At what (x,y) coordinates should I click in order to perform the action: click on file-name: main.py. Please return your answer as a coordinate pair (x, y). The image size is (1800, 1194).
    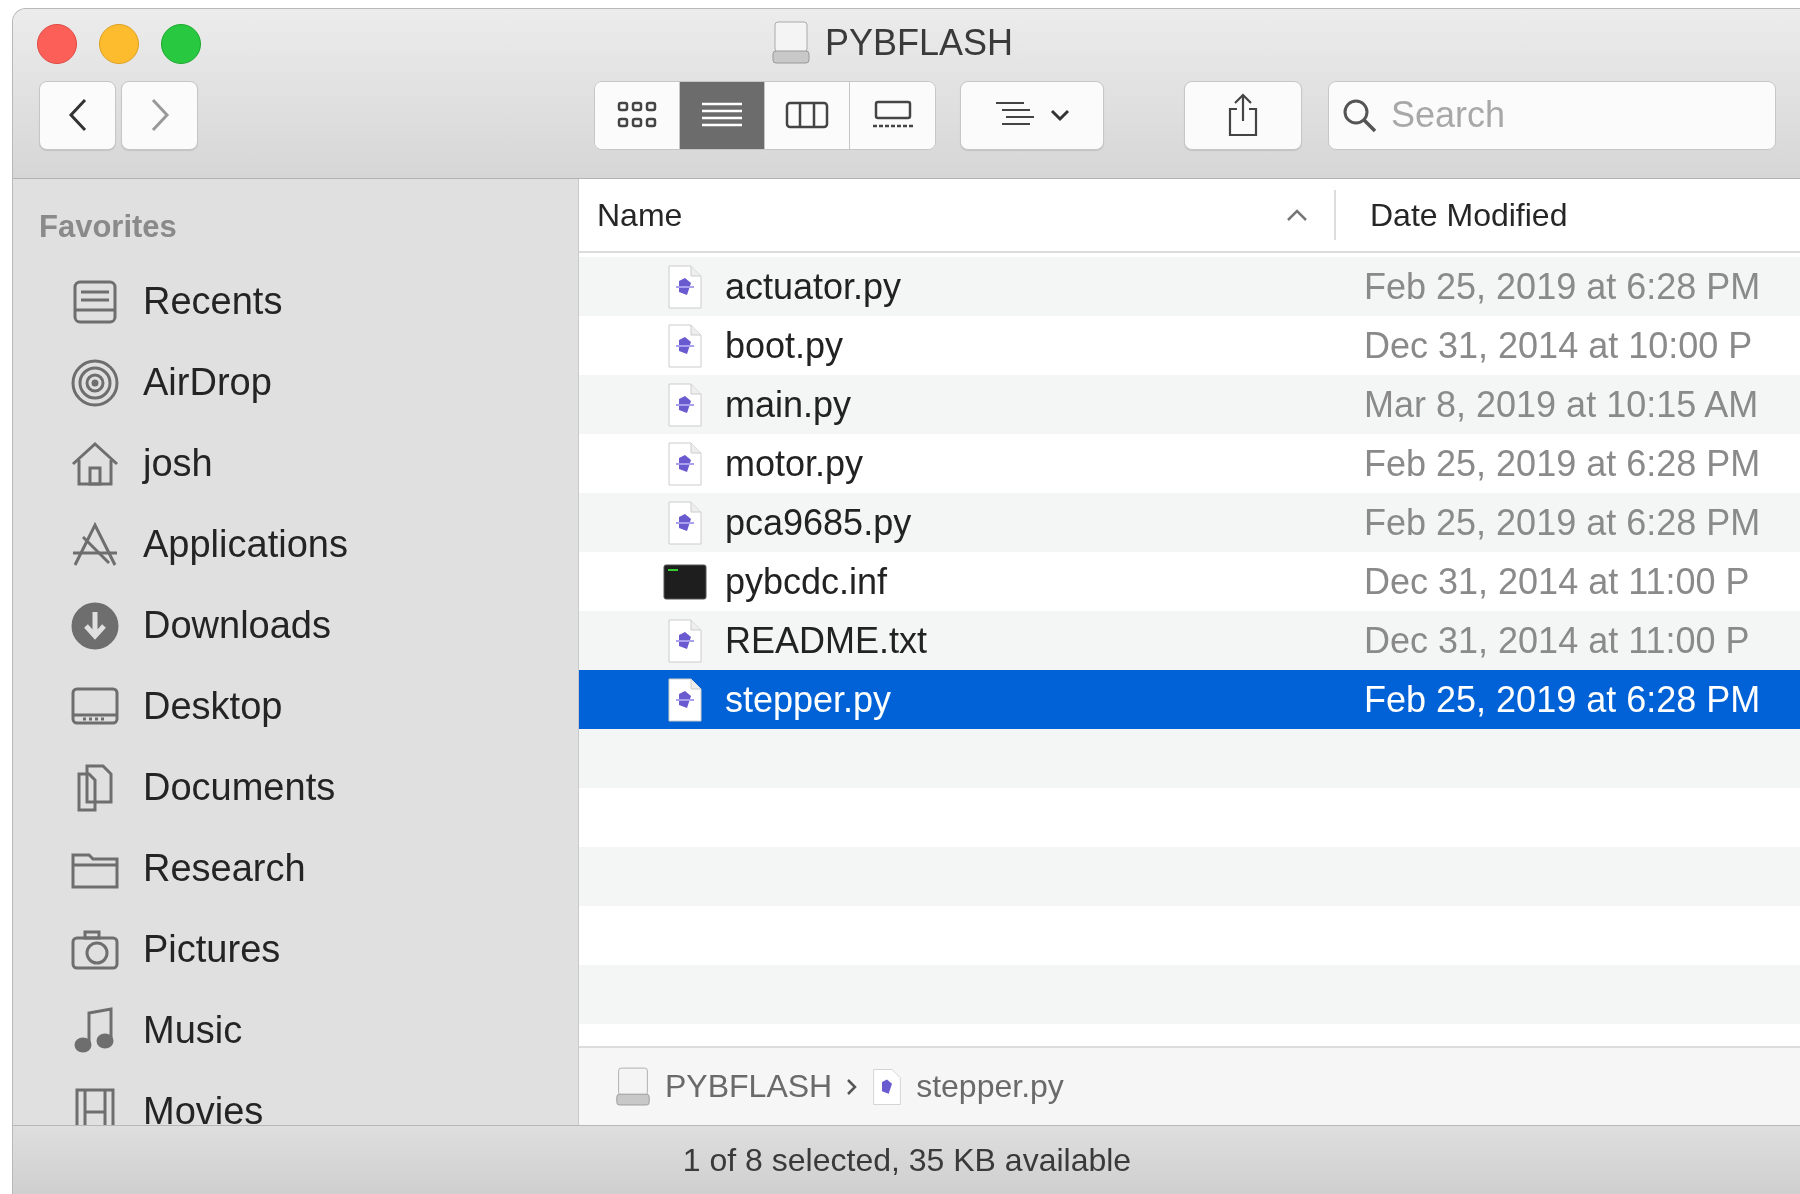
    Looking at the image, I should click on (788, 404).